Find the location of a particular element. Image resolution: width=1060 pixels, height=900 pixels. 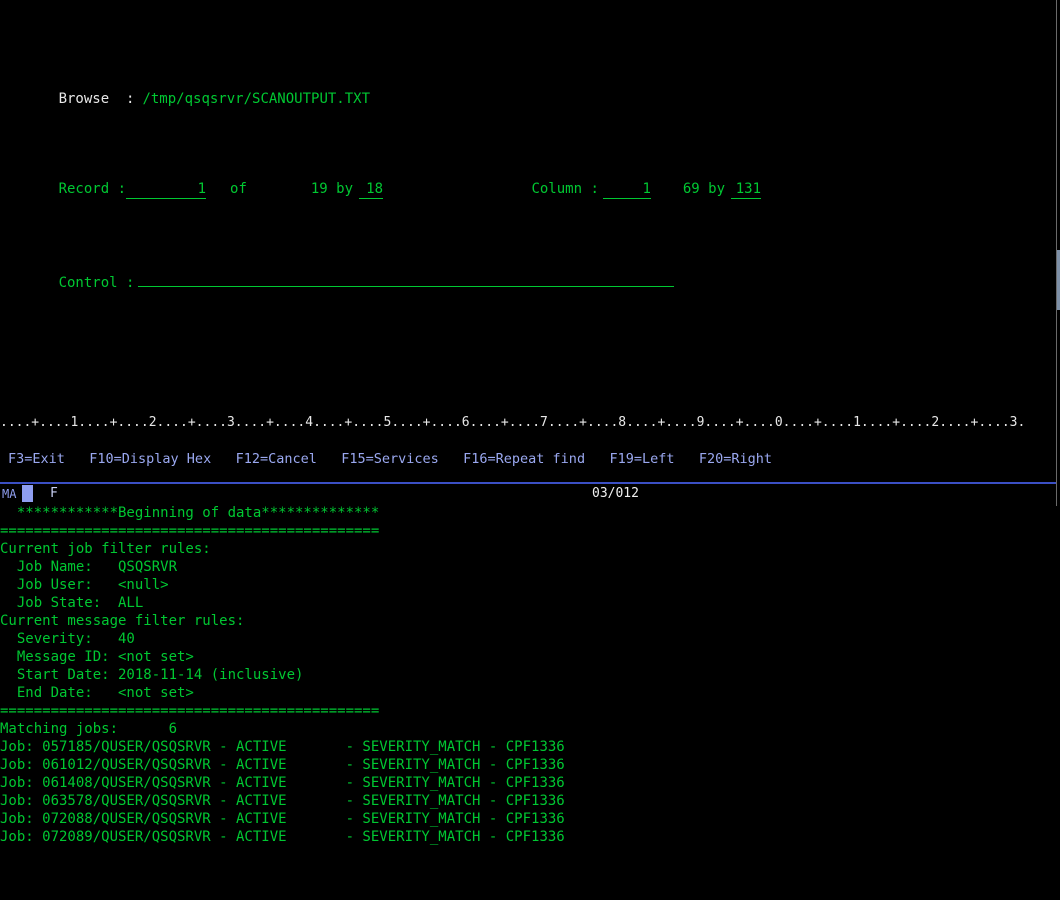

record-by-input: 18 is located at coordinates (371, 190).